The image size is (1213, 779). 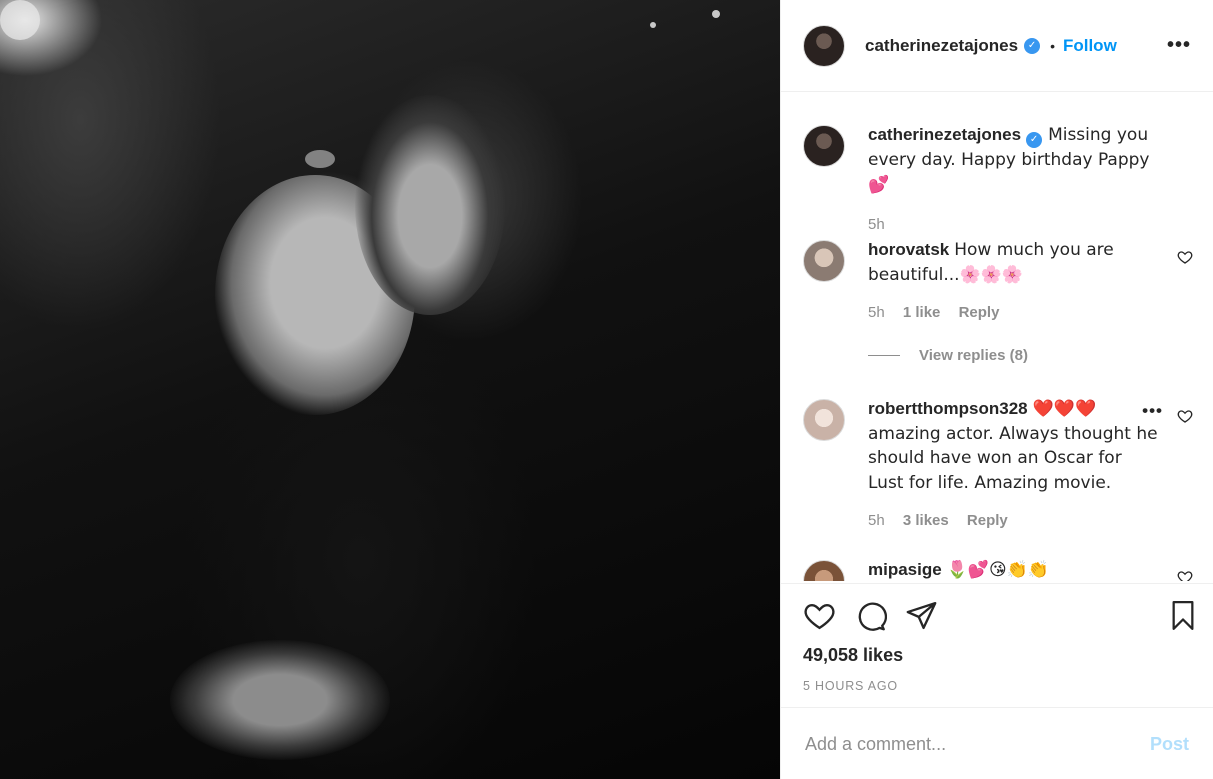 What do you see at coordinates (948, 408) in the screenshot?
I see `comment-username: robertthompson328` at bounding box center [948, 408].